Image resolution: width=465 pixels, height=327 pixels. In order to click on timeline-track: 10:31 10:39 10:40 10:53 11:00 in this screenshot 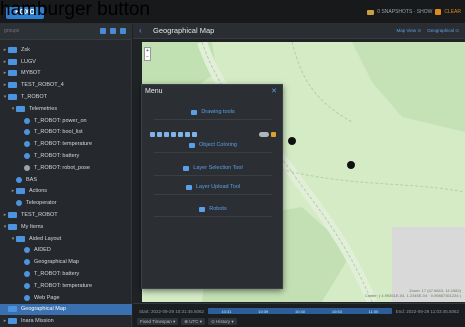, I will do `click(300, 311)`.